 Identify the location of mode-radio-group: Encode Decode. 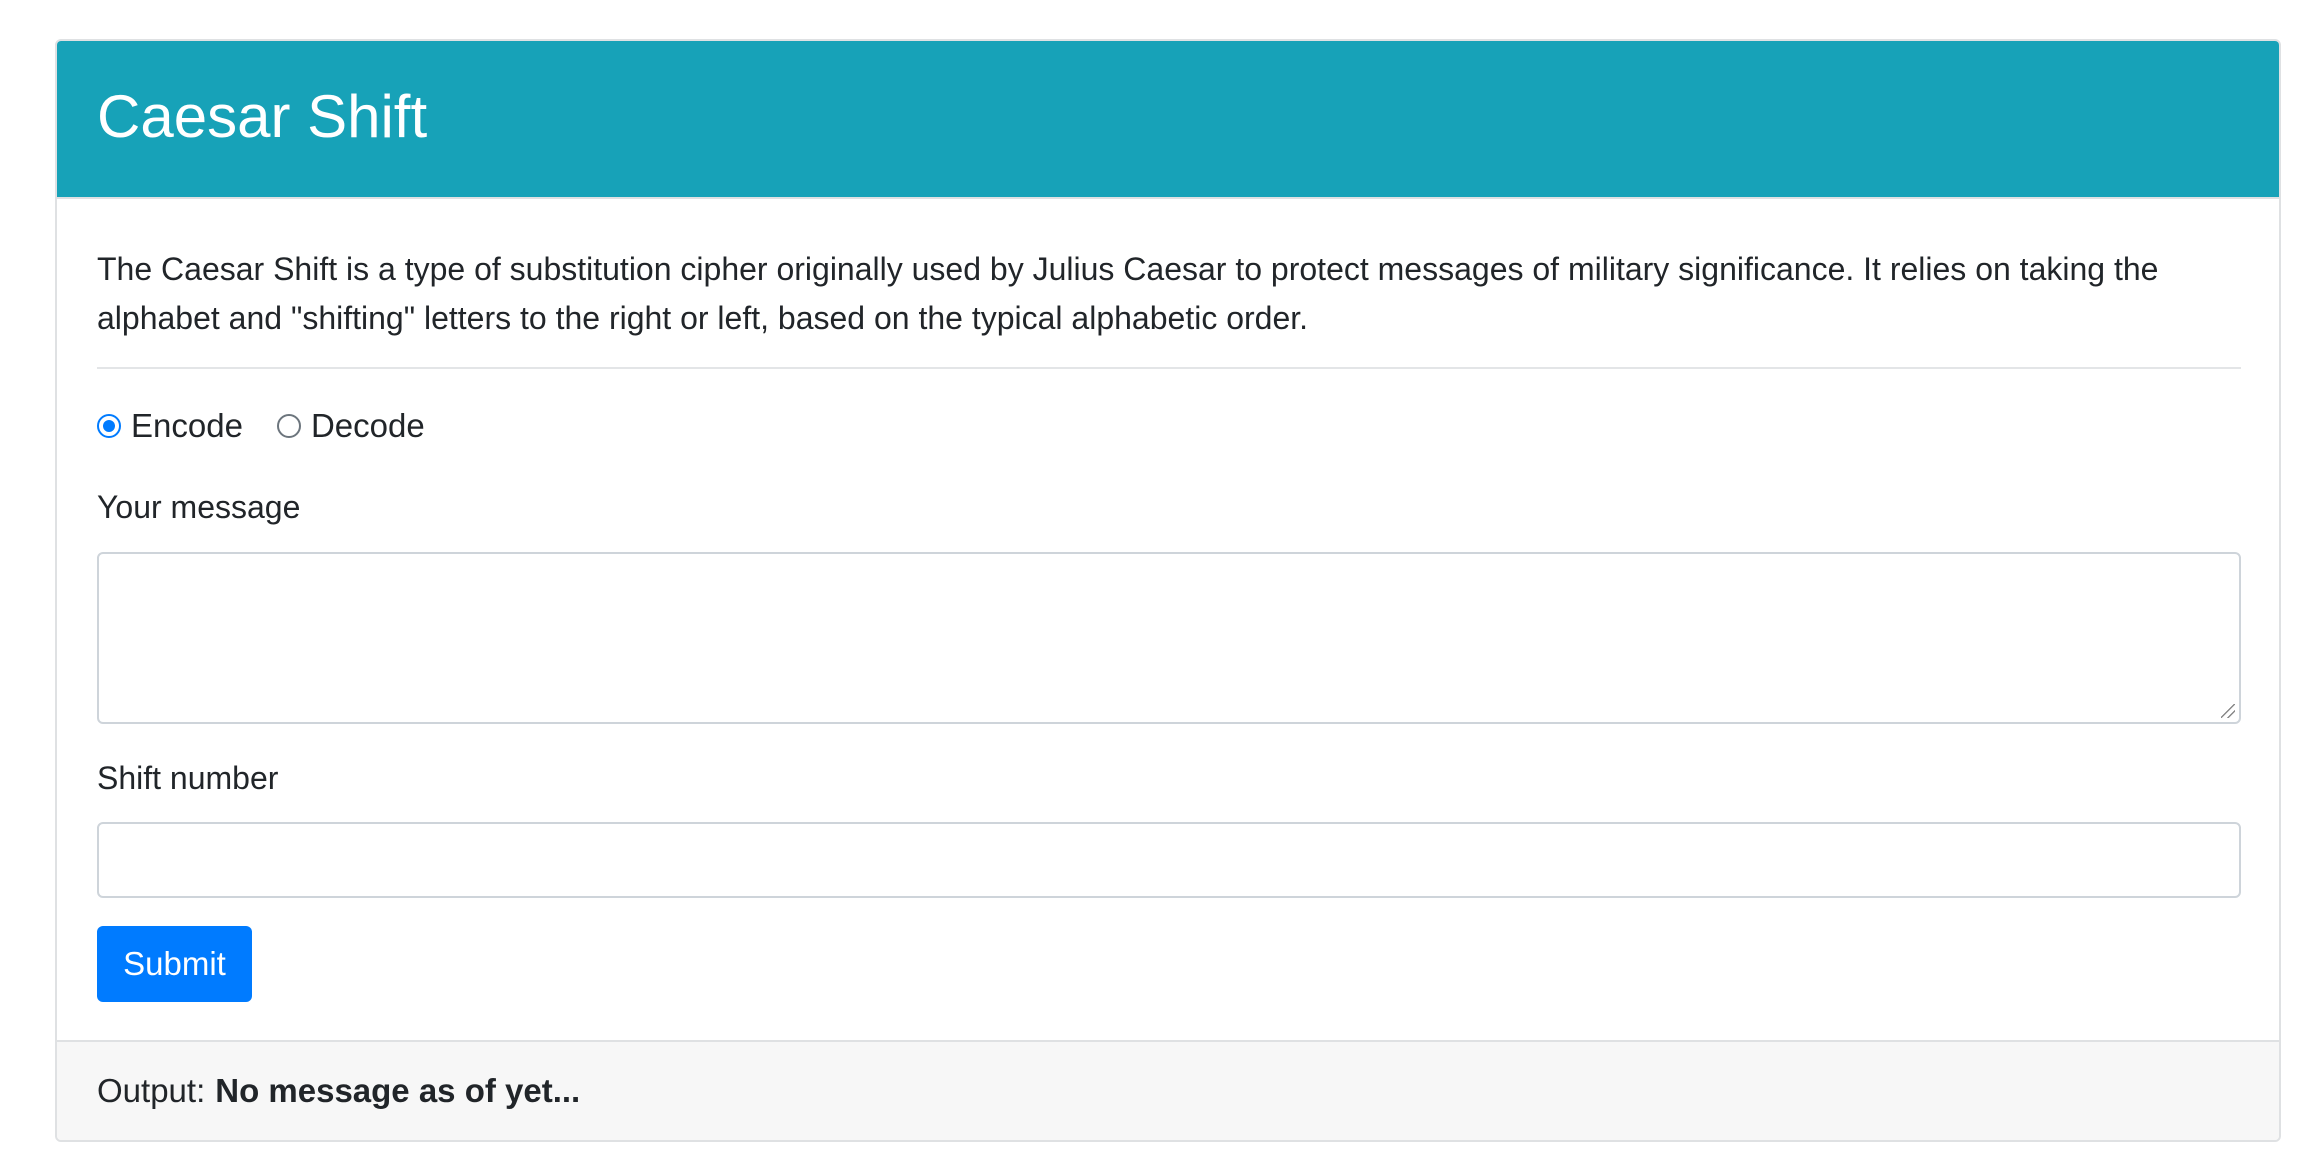
(278, 426).